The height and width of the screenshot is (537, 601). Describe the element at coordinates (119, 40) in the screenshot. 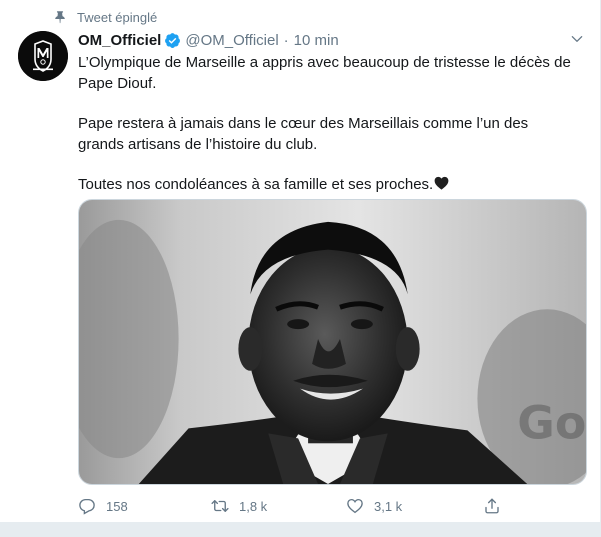

I see `author-name: OM_Officiel` at that location.